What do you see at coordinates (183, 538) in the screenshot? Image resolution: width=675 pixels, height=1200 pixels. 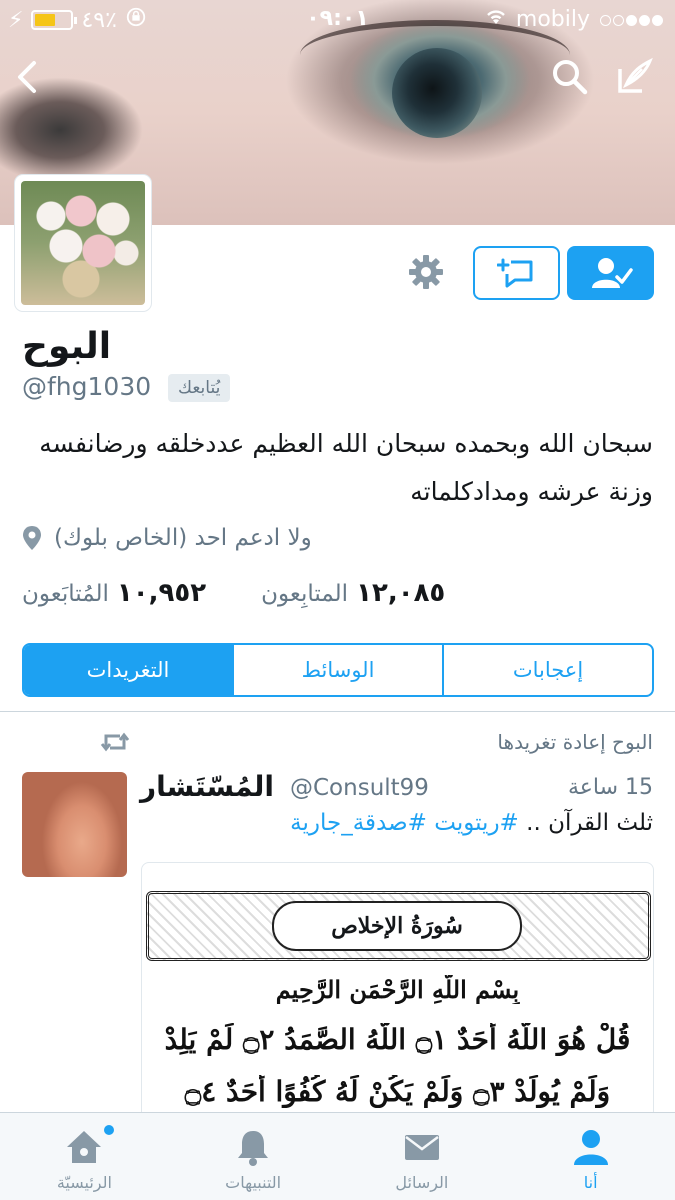 I see `location-text: (الخاص بلوك) ولا ادعم احد` at bounding box center [183, 538].